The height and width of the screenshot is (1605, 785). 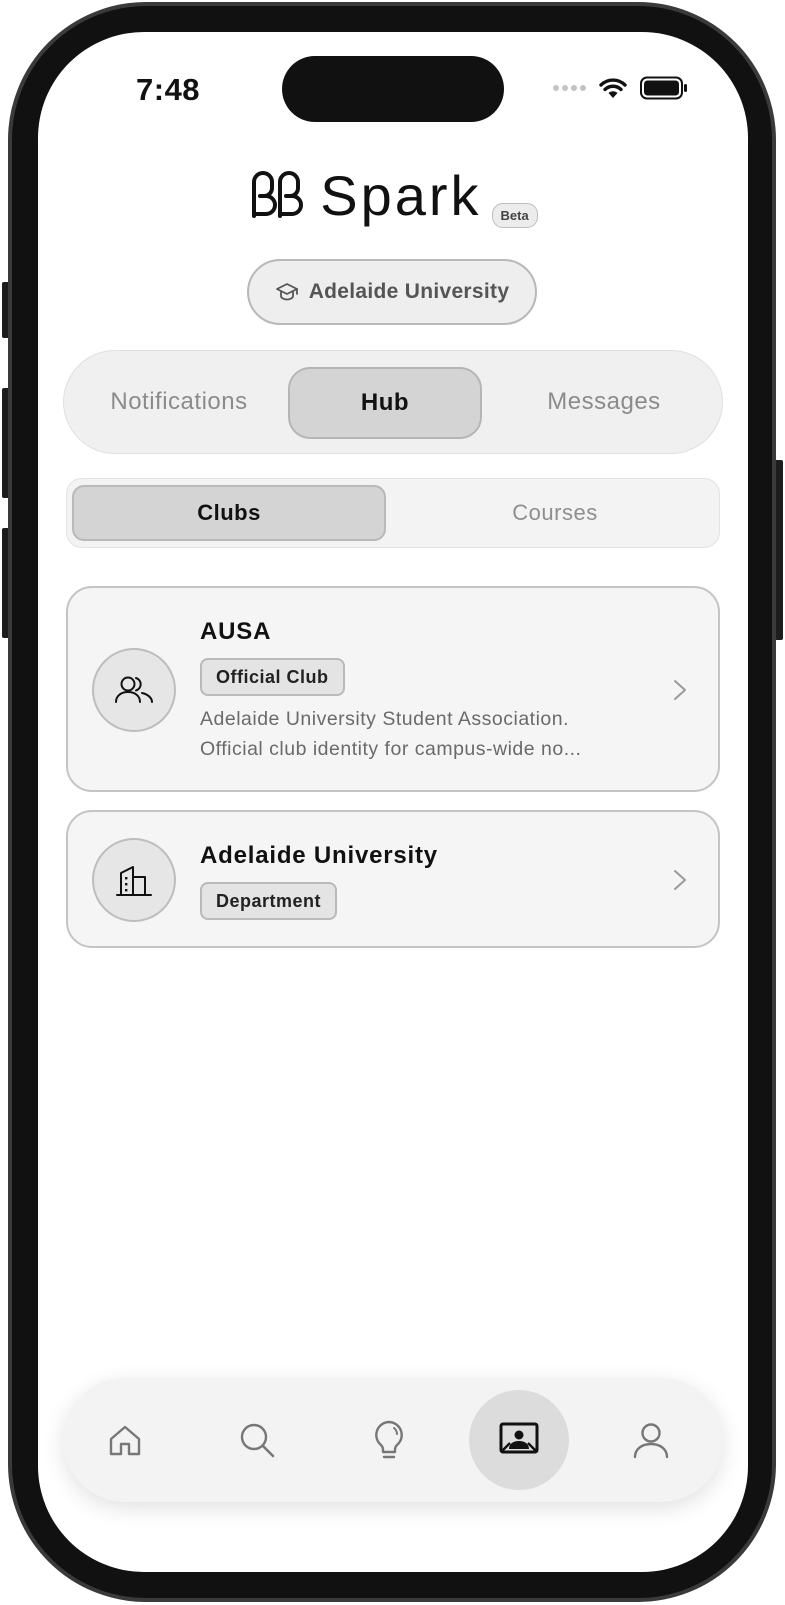 I want to click on nav-hub-button, so click(x=519, y=1440).